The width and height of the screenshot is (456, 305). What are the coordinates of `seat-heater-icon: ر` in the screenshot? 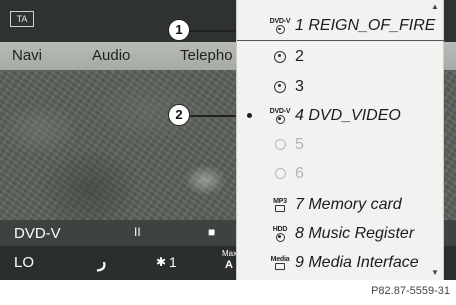 It's located at (102, 262).